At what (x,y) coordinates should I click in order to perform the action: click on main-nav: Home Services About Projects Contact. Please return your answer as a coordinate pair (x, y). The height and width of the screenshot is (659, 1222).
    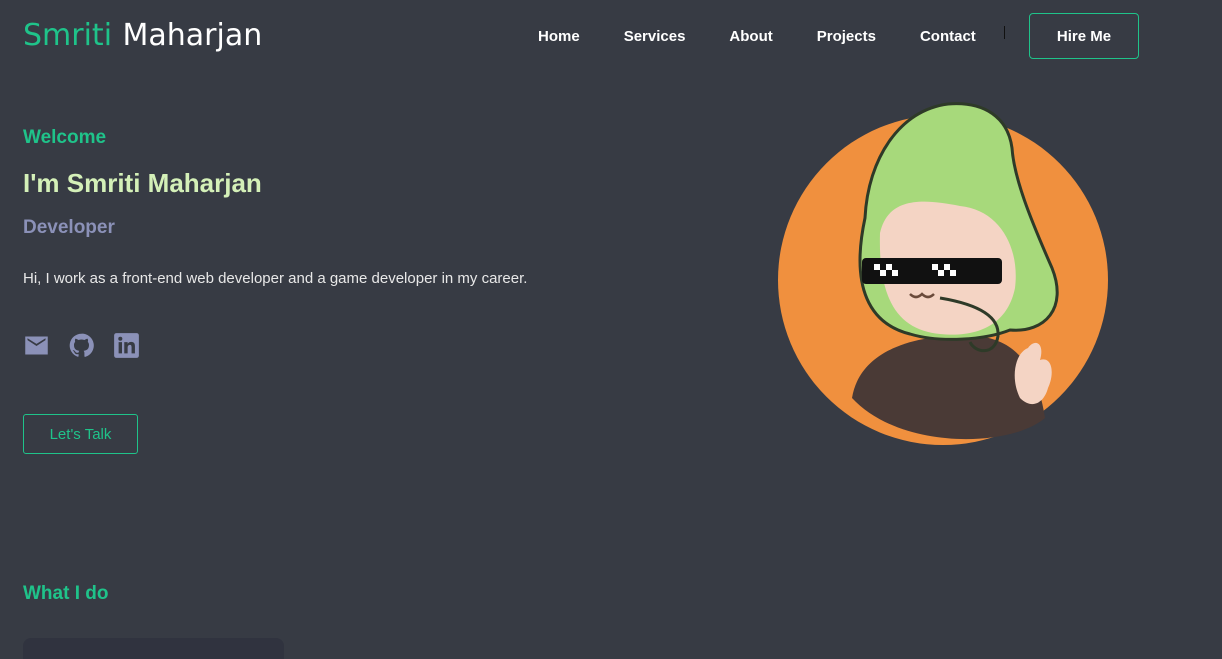
    Looking at the image, I should click on (779, 36).